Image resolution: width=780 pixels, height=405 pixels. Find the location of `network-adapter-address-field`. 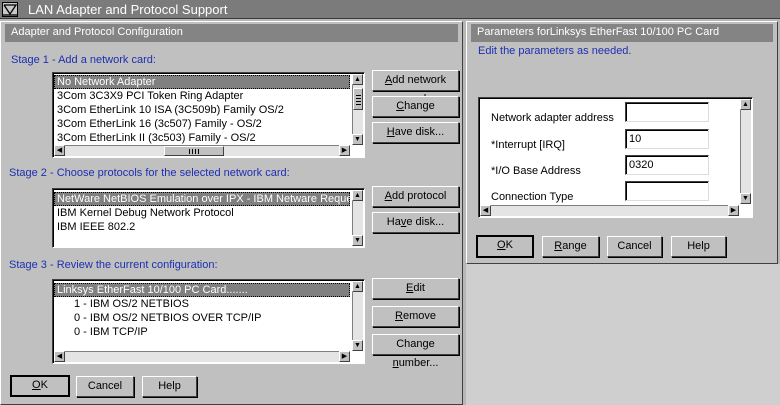

network-adapter-address-field is located at coordinates (667, 112).